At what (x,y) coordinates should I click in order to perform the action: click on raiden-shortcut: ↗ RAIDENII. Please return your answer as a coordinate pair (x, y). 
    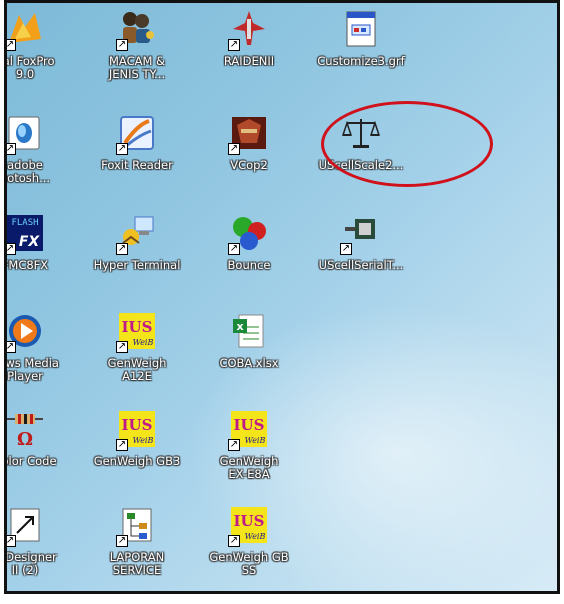
    Looking at the image, I should click on (249, 53).